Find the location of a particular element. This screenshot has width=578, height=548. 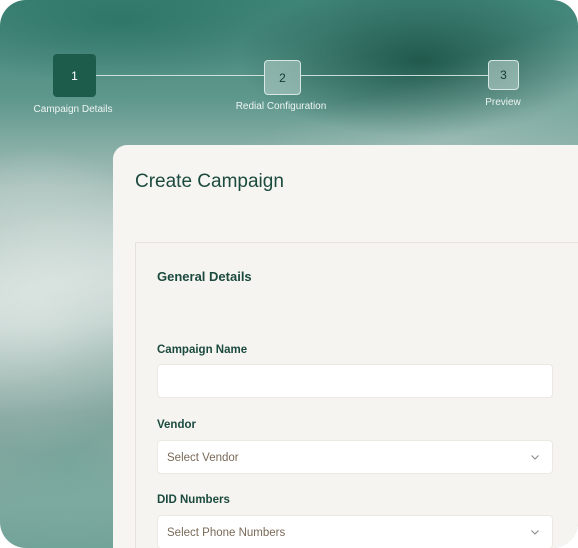

did-numbers-label: DID Numbers is located at coordinates (193, 500).